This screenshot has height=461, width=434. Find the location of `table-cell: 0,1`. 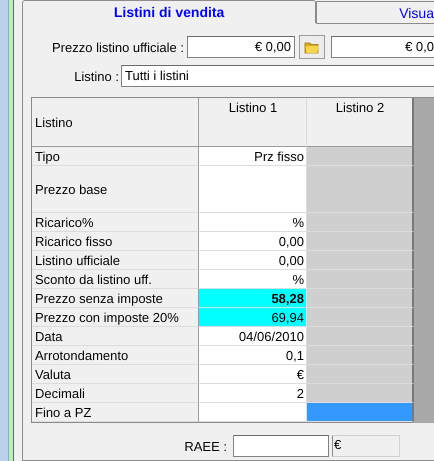

table-cell: 0,1 is located at coordinates (253, 355).